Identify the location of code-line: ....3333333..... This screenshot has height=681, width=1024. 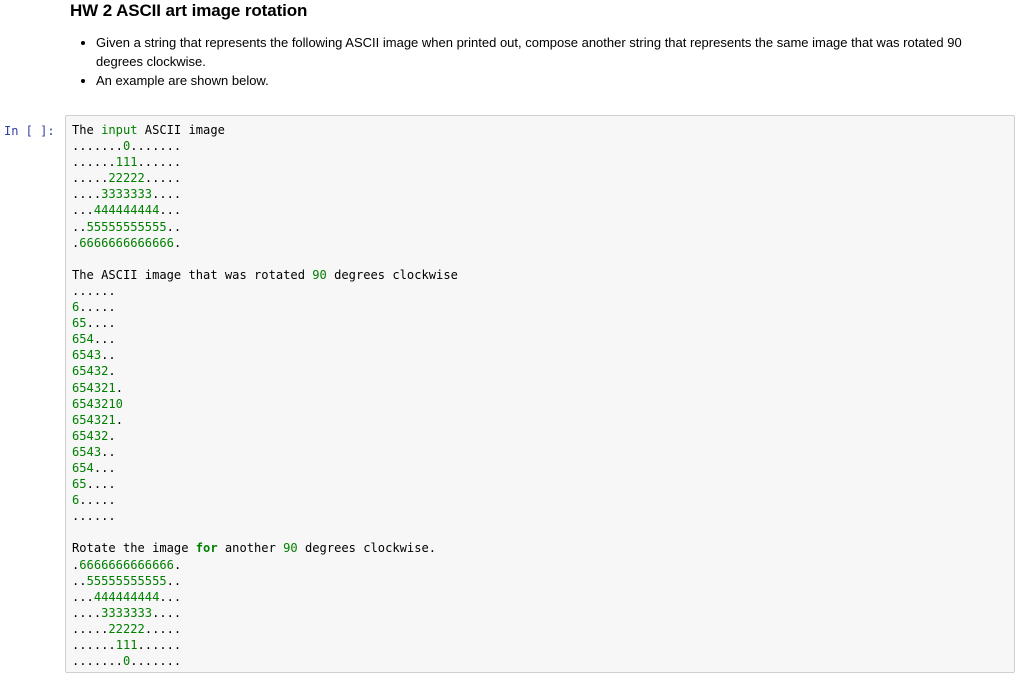
(265, 194).